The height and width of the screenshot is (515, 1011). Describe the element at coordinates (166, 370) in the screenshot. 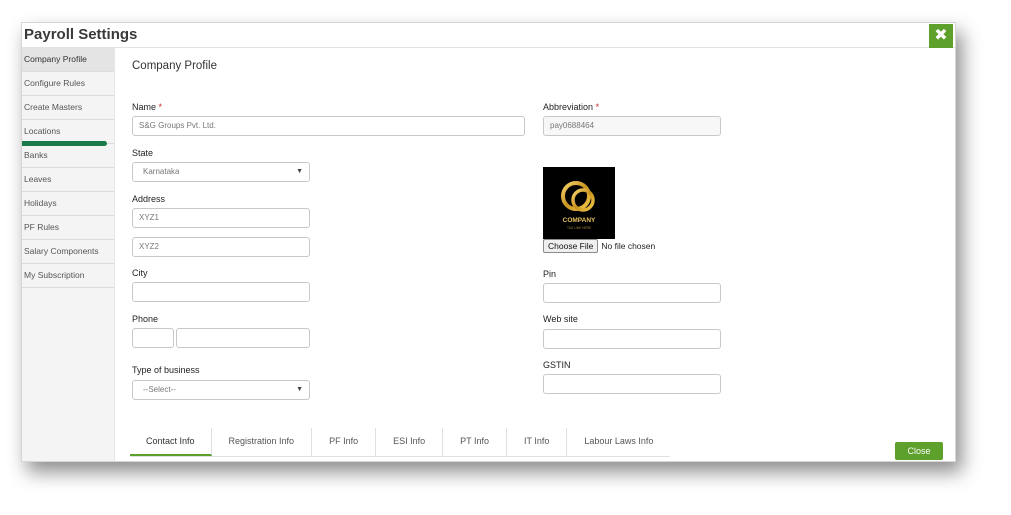

I see `type-of-business-label: Type of business` at that location.